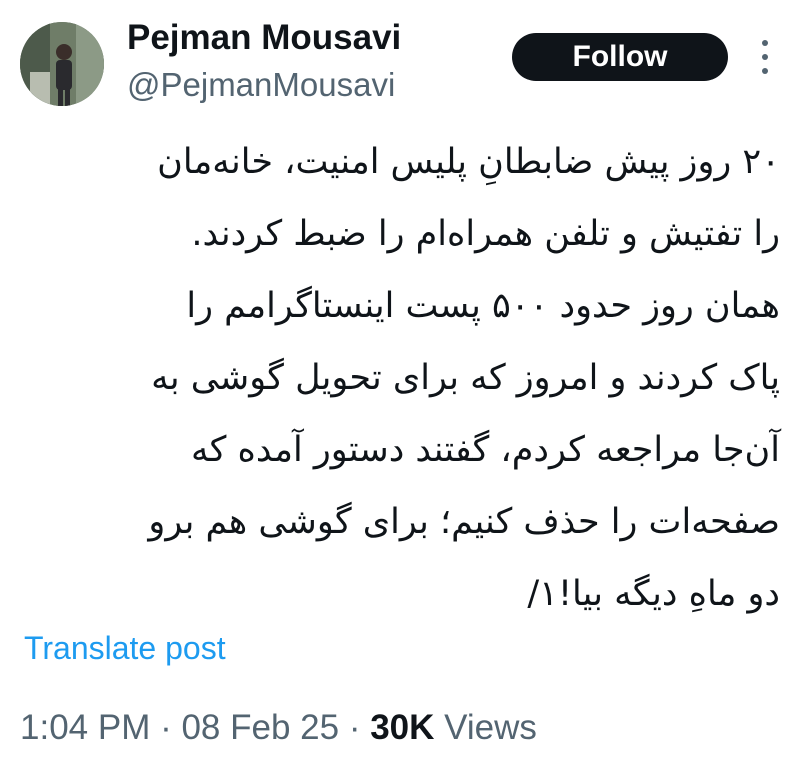 Image resolution: width=800 pixels, height=771 pixels. I want to click on tweet-time: 1:04 PM, so click(85, 727).